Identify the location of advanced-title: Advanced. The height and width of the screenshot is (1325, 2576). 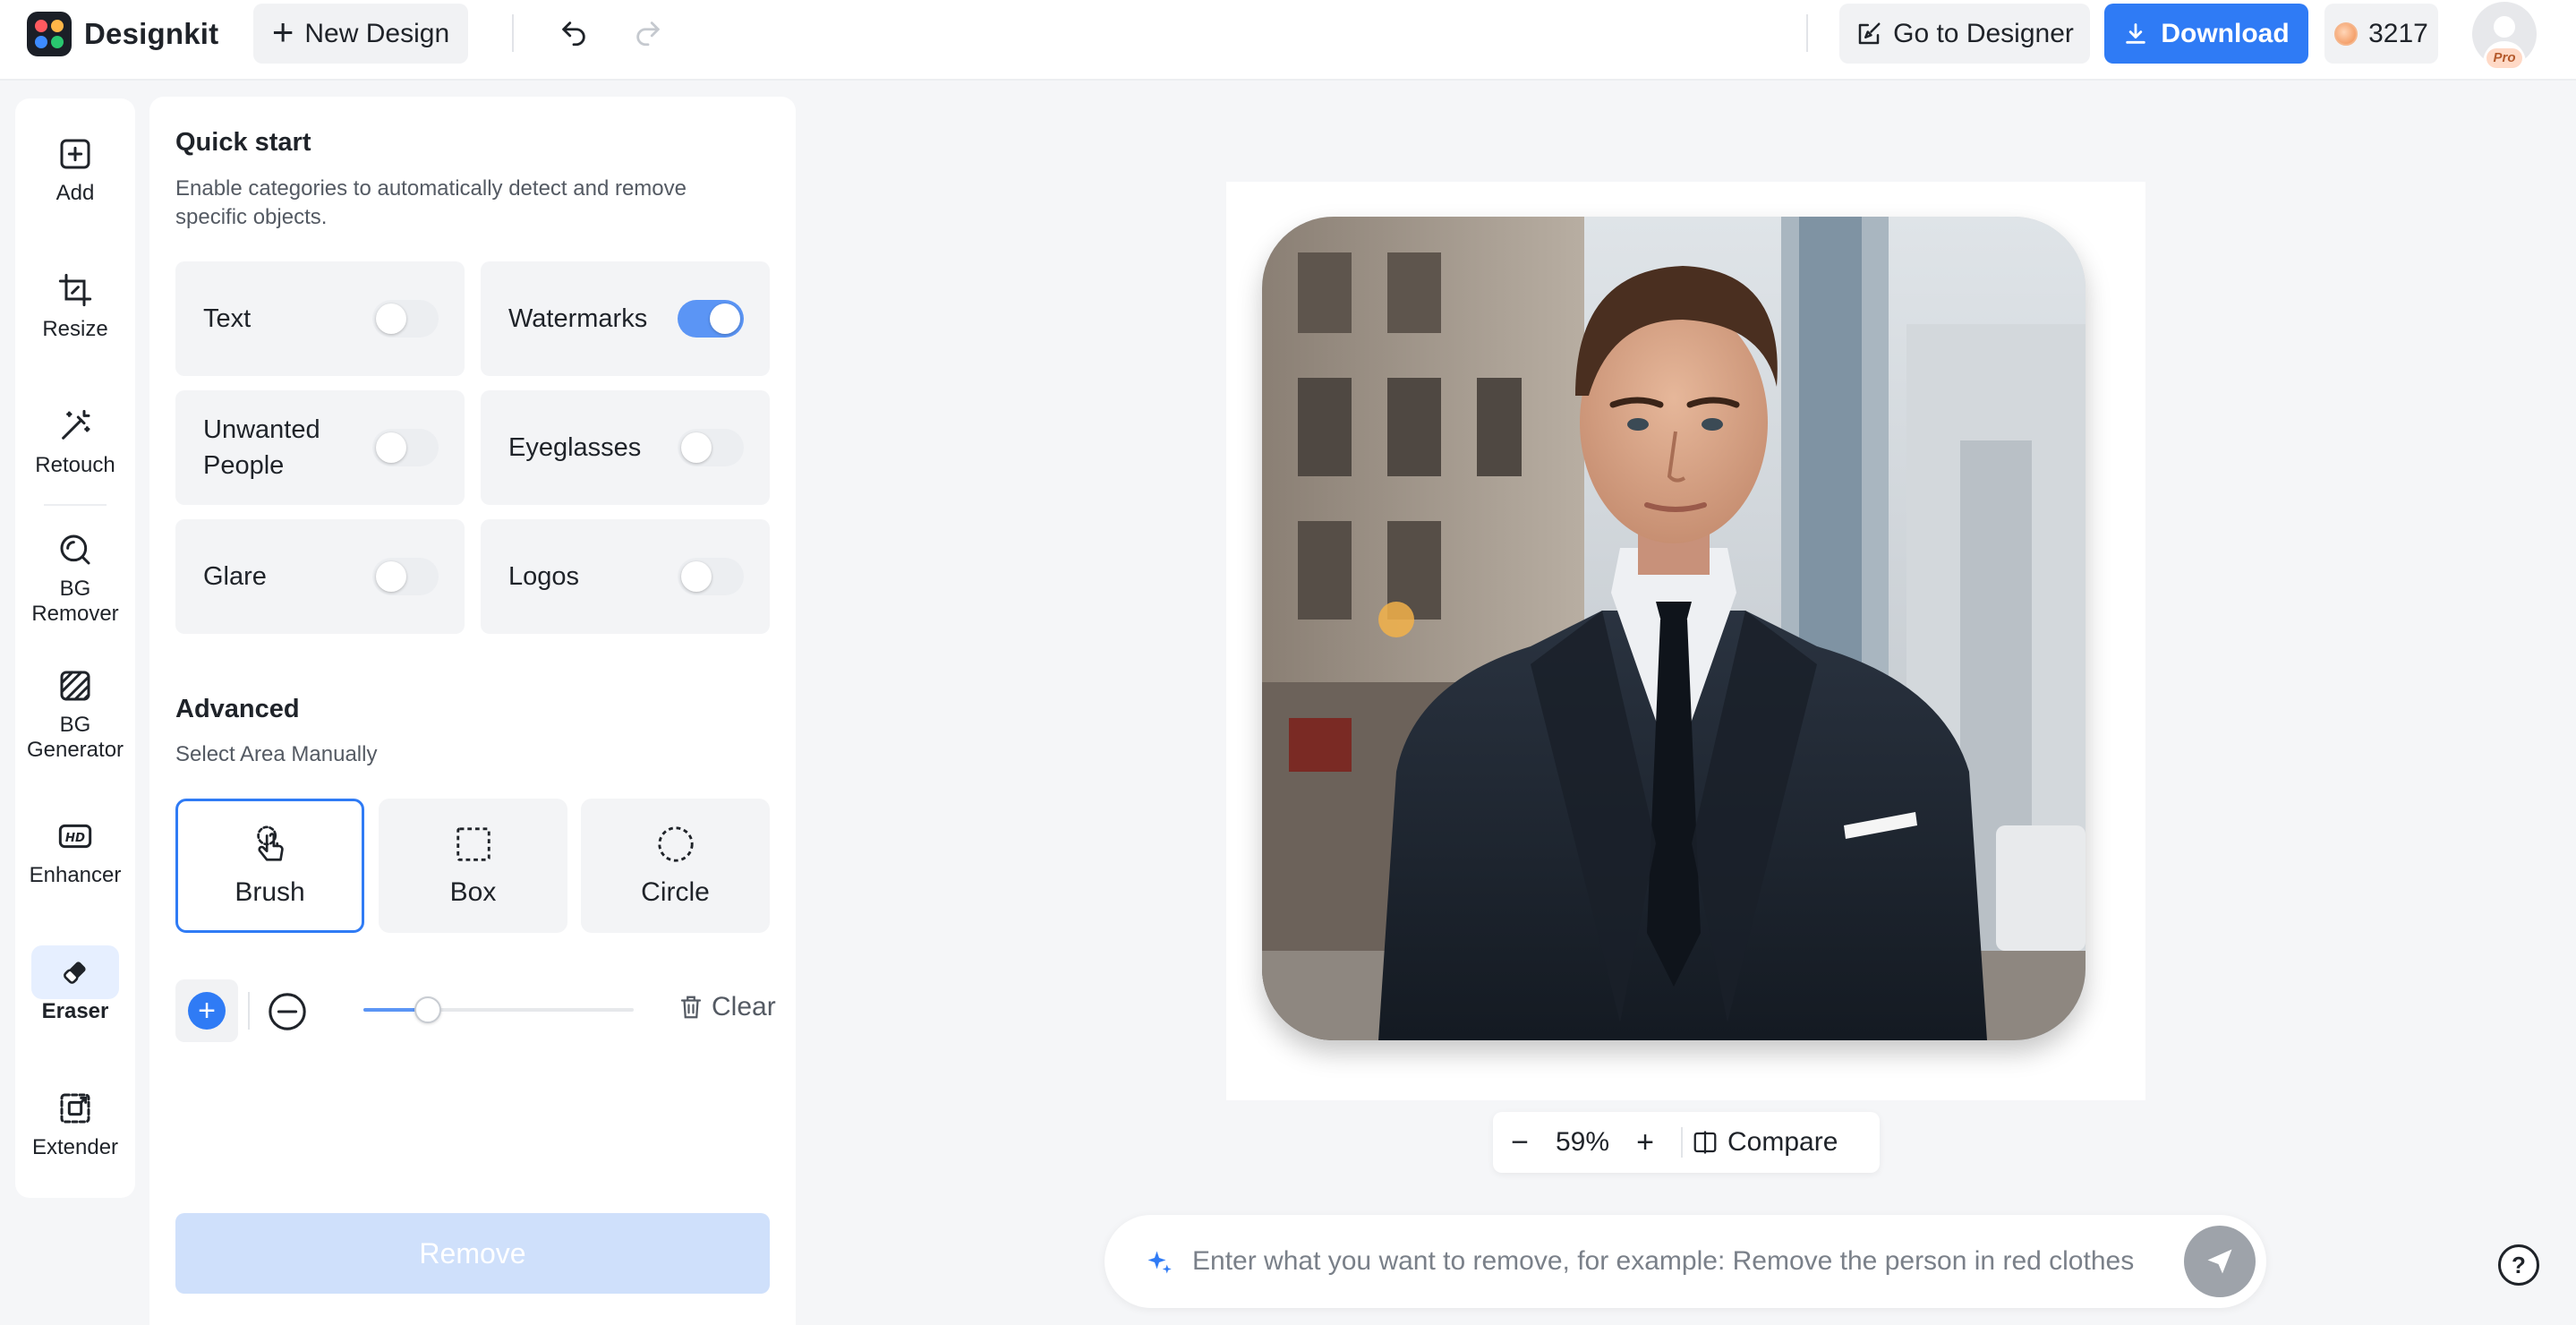
(237, 709).